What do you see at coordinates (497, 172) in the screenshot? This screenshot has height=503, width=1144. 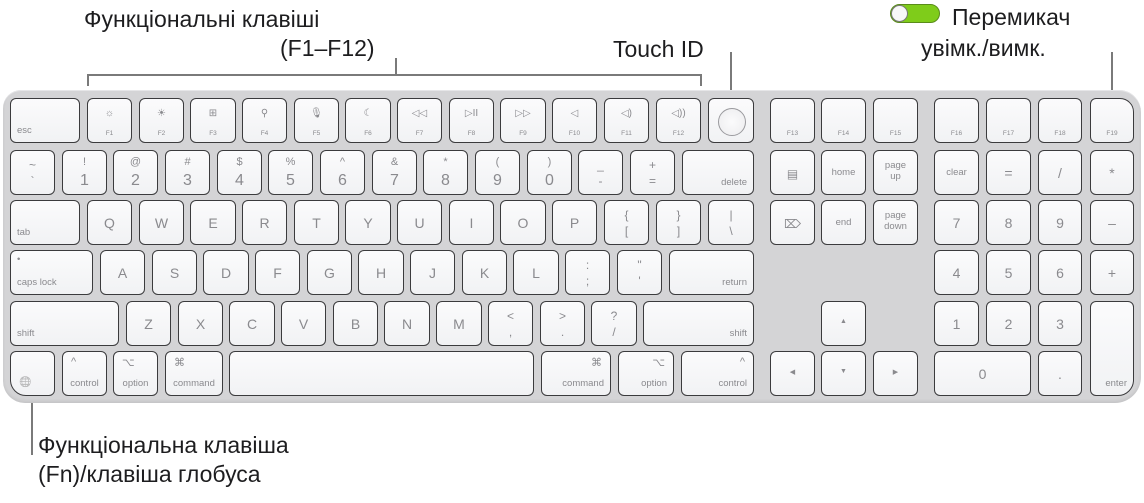 I see `key-9: 9(` at bounding box center [497, 172].